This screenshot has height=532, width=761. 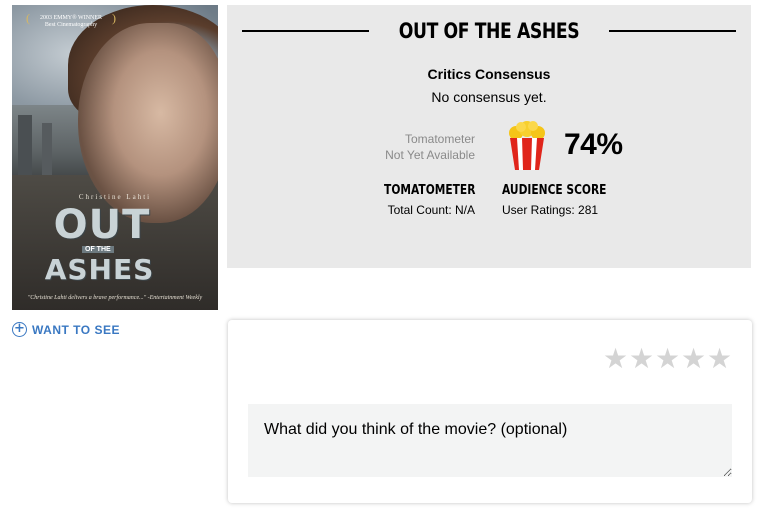 I want to click on audience-score-percent: 74%, so click(x=593, y=144).